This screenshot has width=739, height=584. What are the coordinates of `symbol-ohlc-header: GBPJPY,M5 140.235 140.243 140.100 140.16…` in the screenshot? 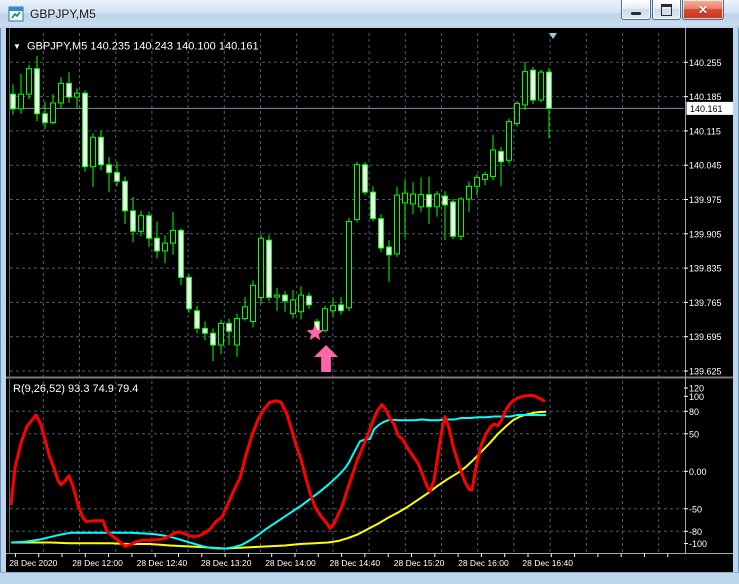 It's located at (143, 47).